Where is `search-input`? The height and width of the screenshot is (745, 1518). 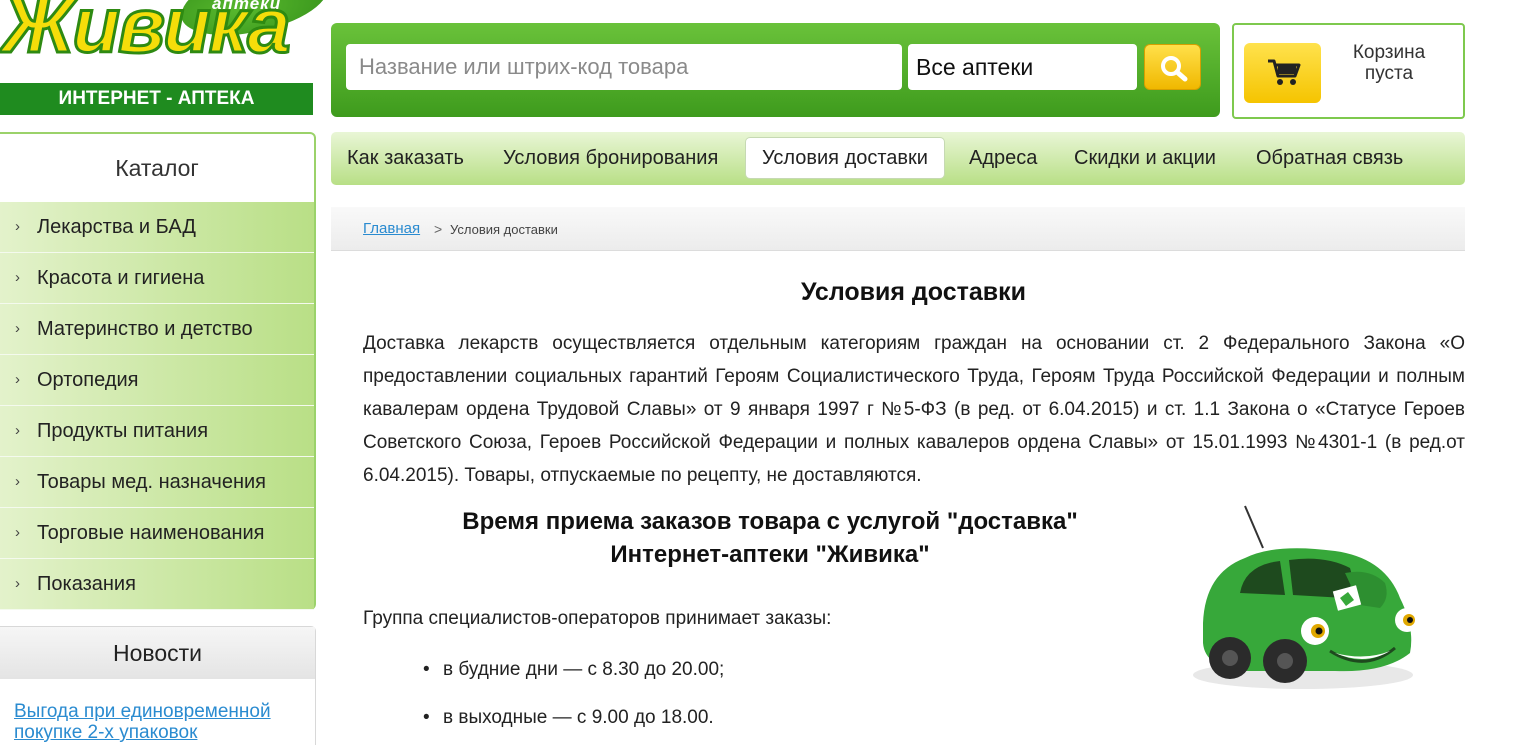 search-input is located at coordinates (624, 67).